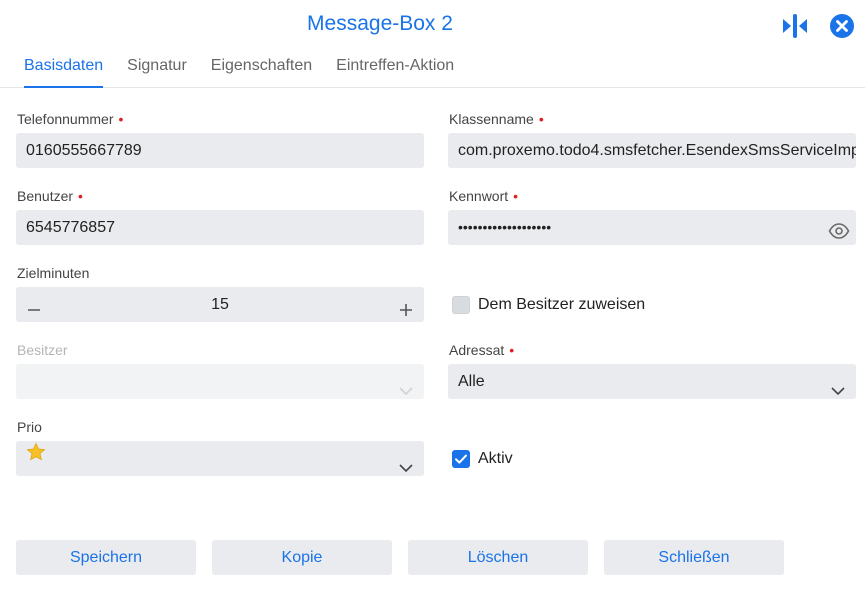  Describe the element at coordinates (220, 150) in the screenshot. I see `phone-field: 0160555667789` at that location.